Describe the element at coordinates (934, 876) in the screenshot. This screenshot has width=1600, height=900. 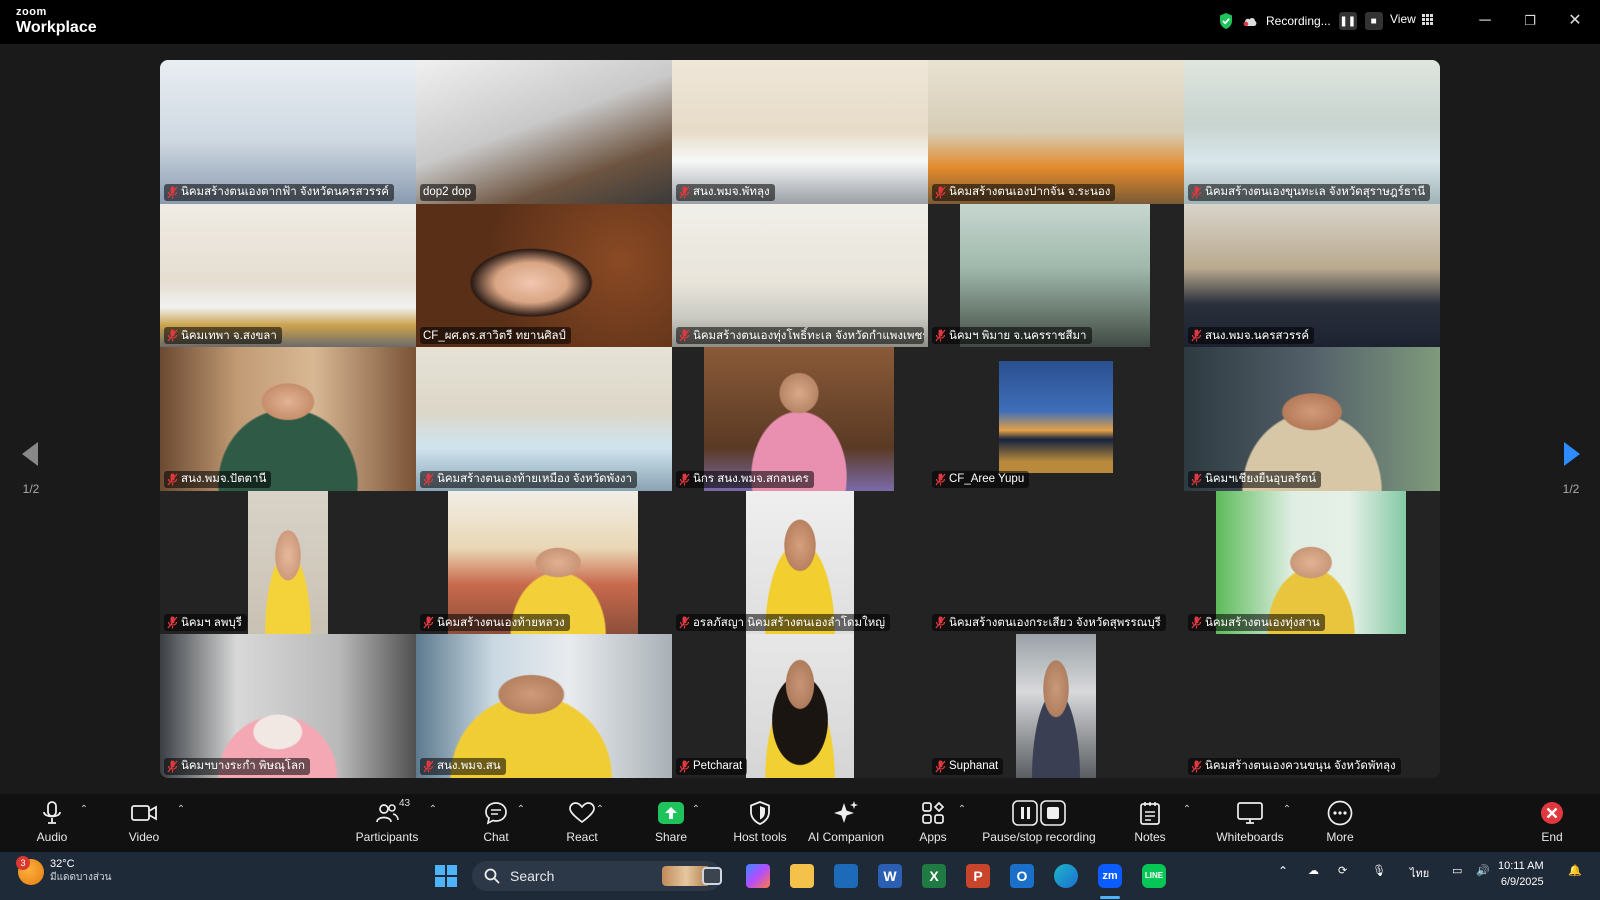
I see `excel-icon: X` at that location.